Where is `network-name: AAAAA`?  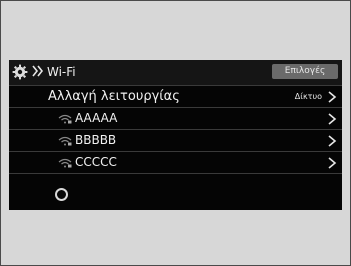
network-name: AAAAA is located at coordinates (96, 118).